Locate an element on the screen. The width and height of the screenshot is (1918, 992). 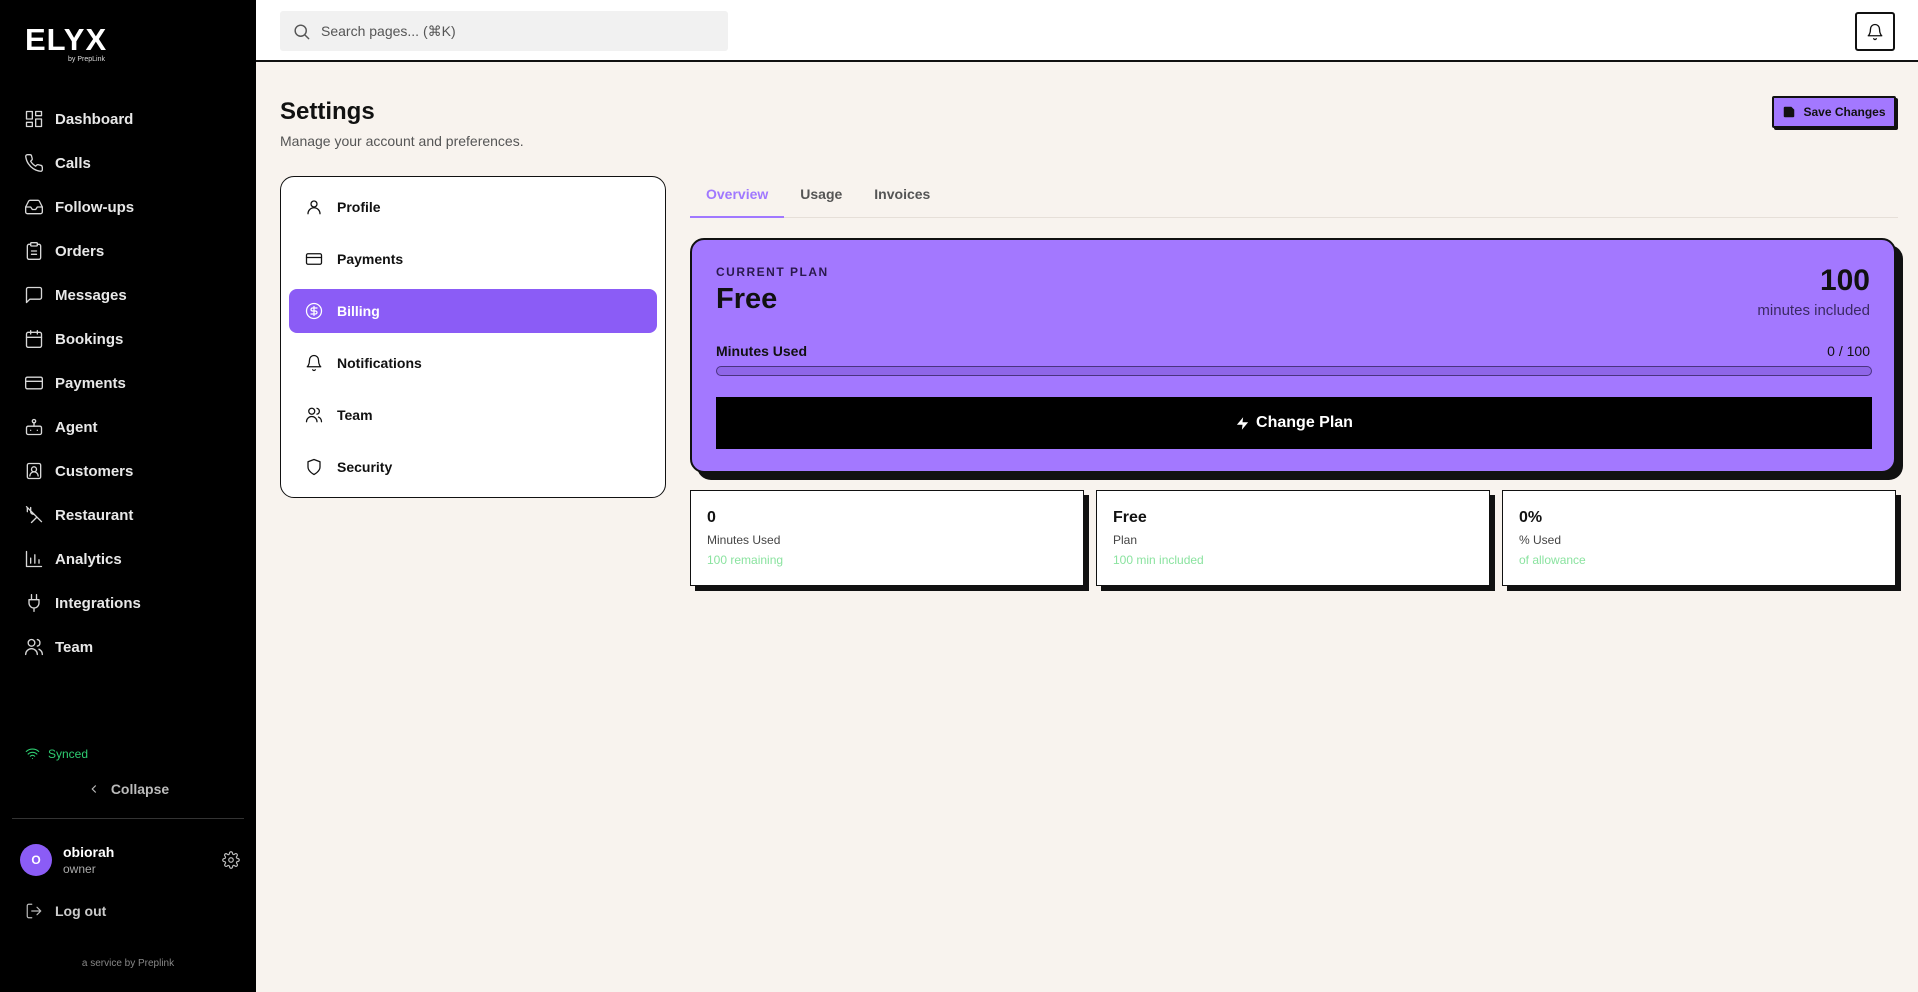
sidebar-item-orders: Orders is located at coordinates (128, 251).